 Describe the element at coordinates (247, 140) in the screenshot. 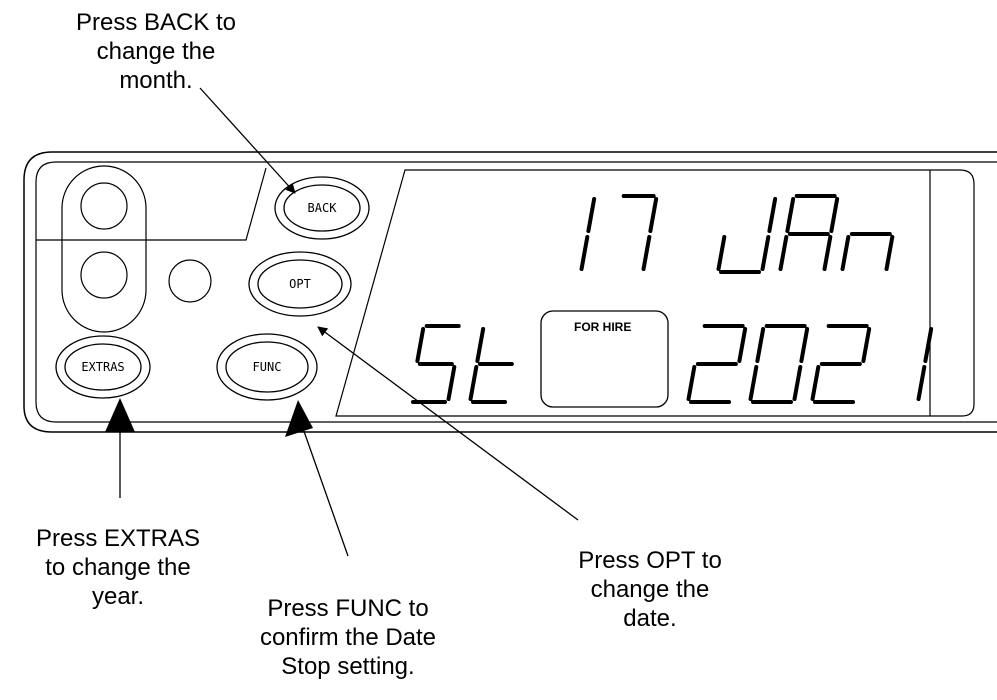

I see `arrow-back` at that location.